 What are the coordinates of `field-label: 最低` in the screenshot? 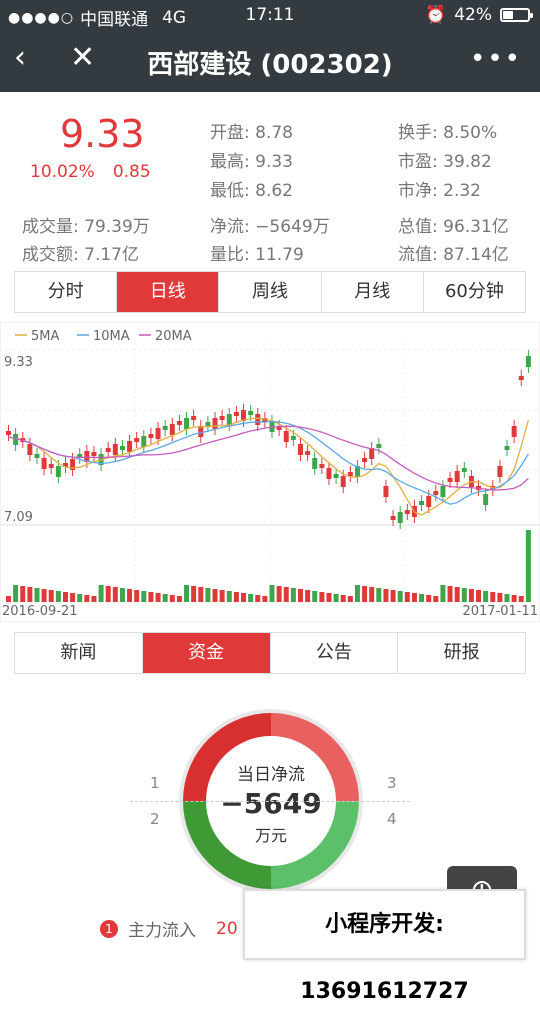 It's located at (227, 191).